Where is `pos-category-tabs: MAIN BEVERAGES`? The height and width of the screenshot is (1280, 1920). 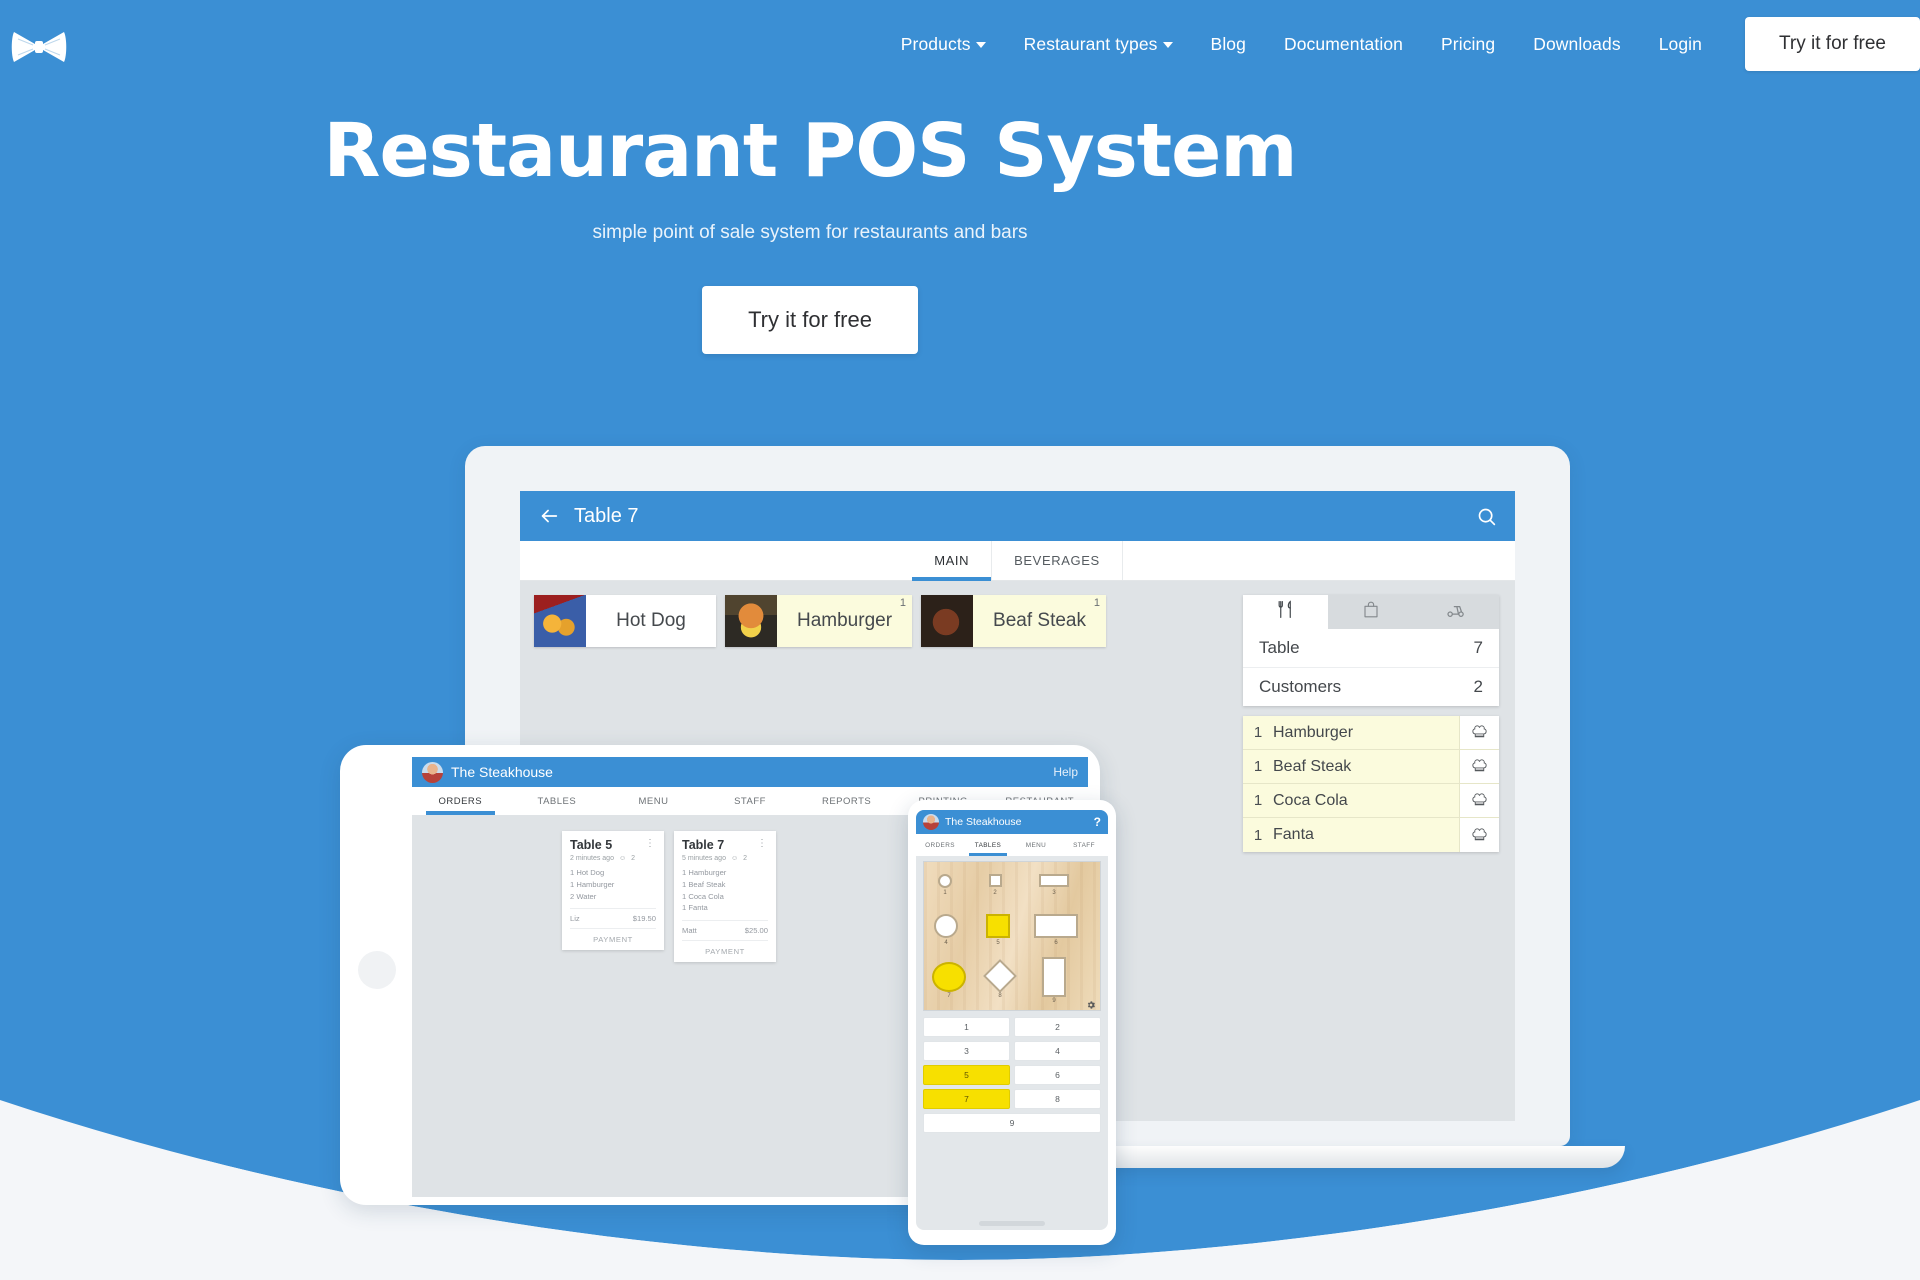 pos-category-tabs: MAIN BEVERAGES is located at coordinates (1017, 561).